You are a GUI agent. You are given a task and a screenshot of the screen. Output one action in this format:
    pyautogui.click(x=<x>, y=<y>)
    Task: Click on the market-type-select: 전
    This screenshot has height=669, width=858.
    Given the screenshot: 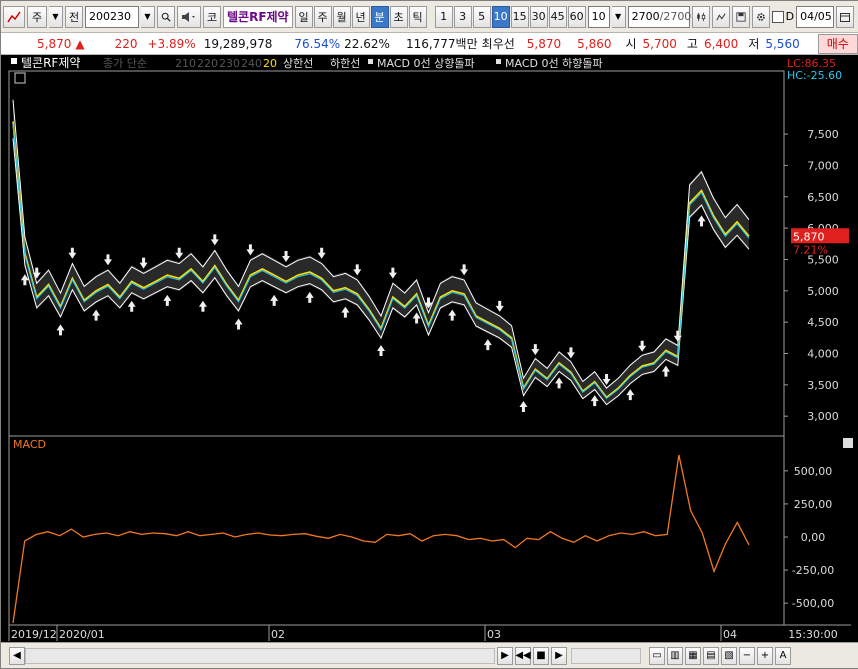 What is the action you would take?
    pyautogui.click(x=74, y=16)
    